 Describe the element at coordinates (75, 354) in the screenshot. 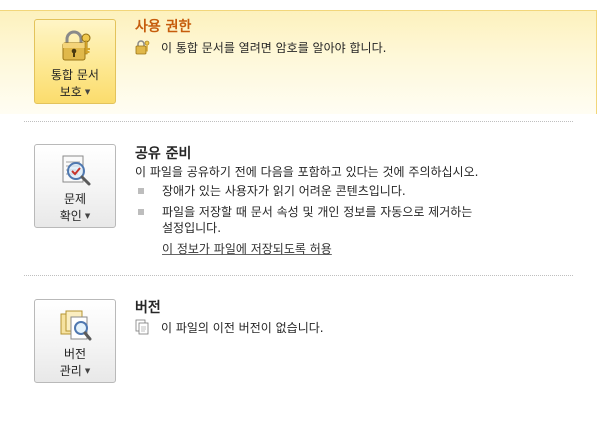

I see `manage-versions-label: 버전` at that location.